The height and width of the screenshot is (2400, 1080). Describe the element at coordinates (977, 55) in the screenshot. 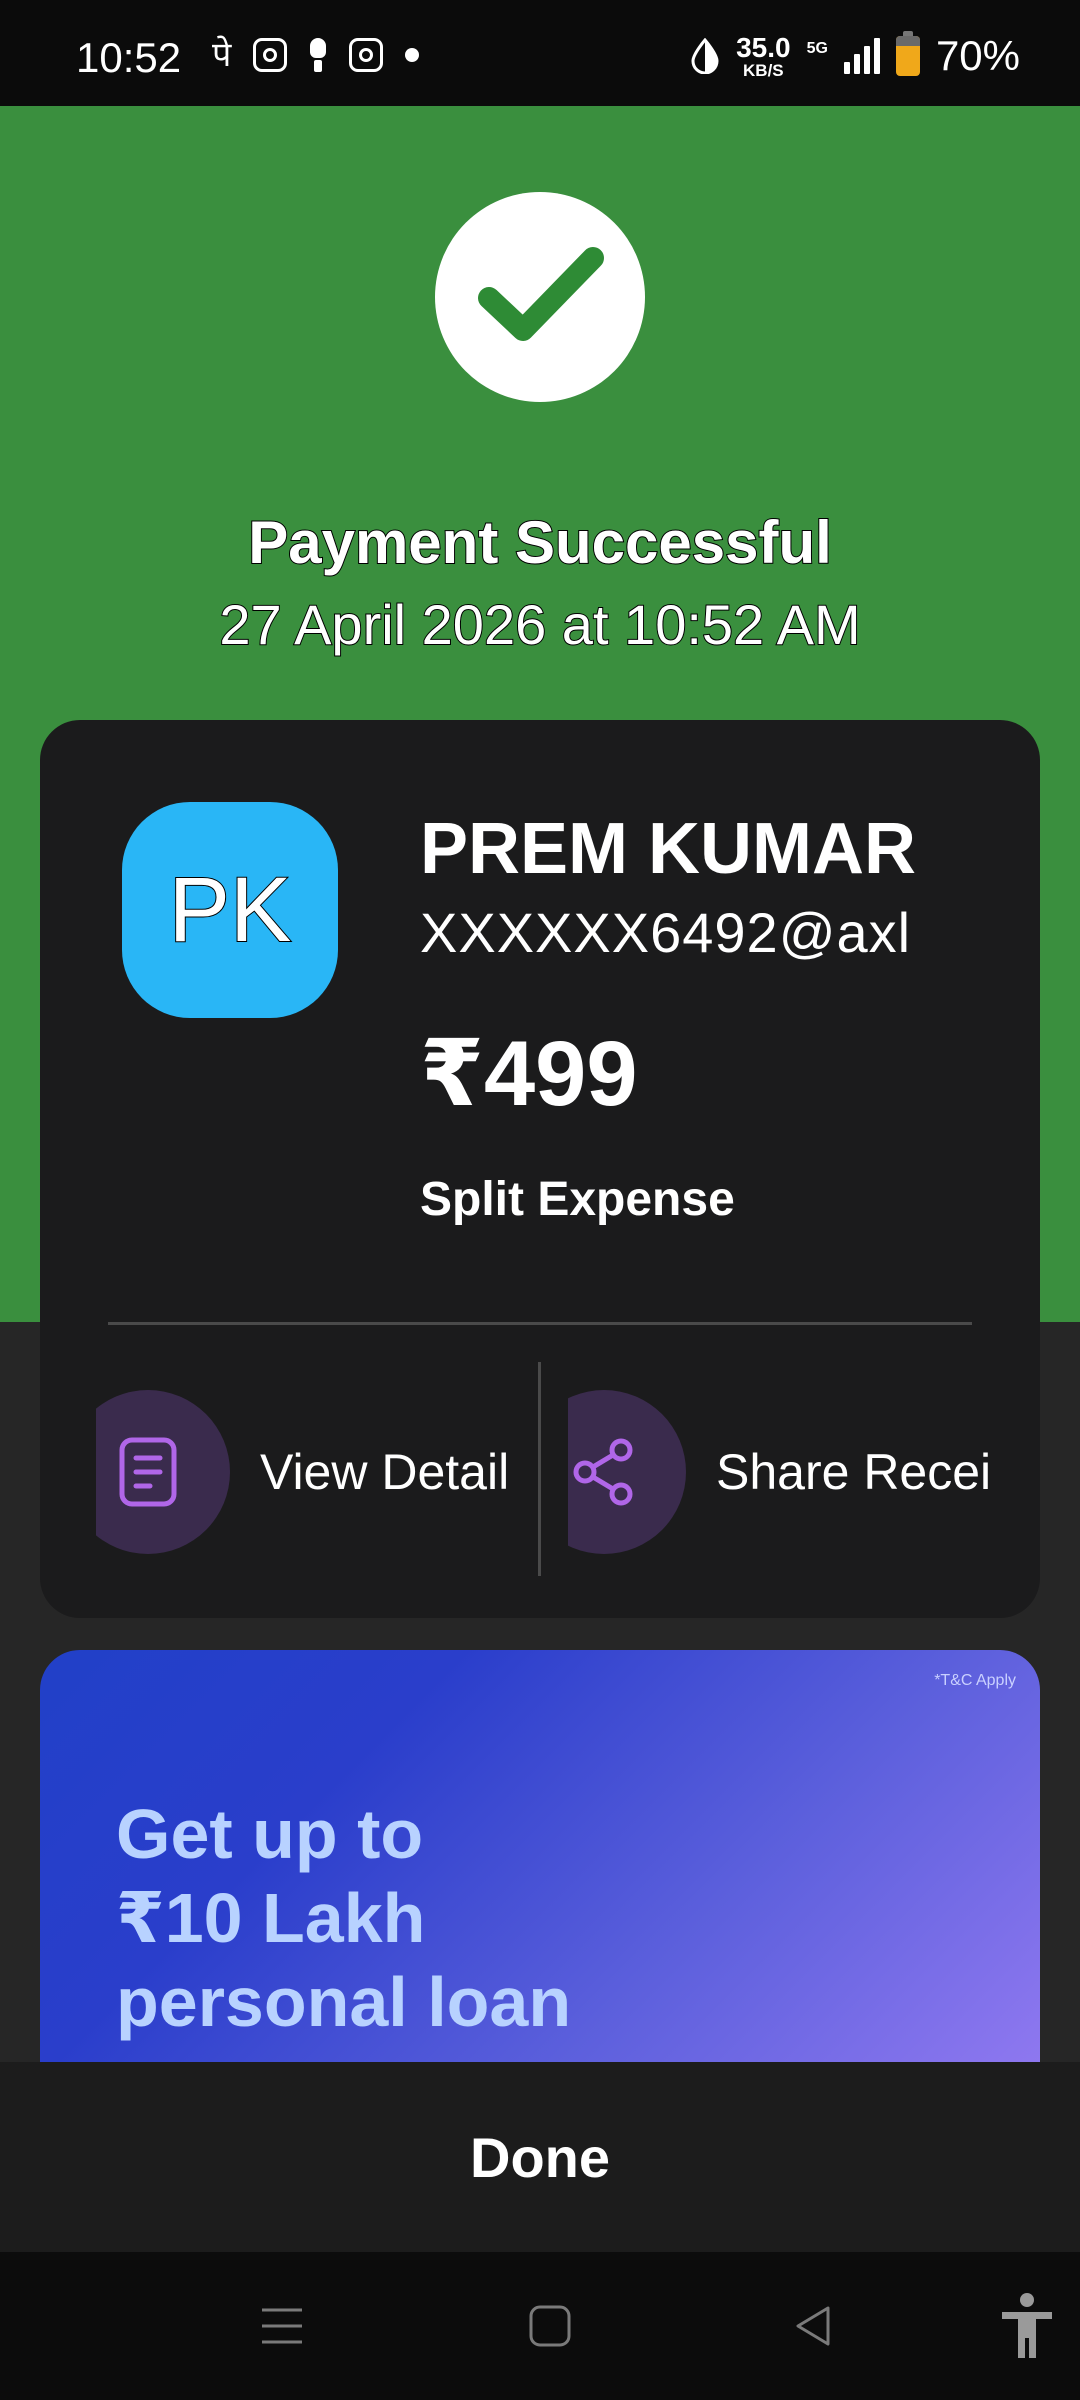

I see `battery-percent: 70%` at that location.